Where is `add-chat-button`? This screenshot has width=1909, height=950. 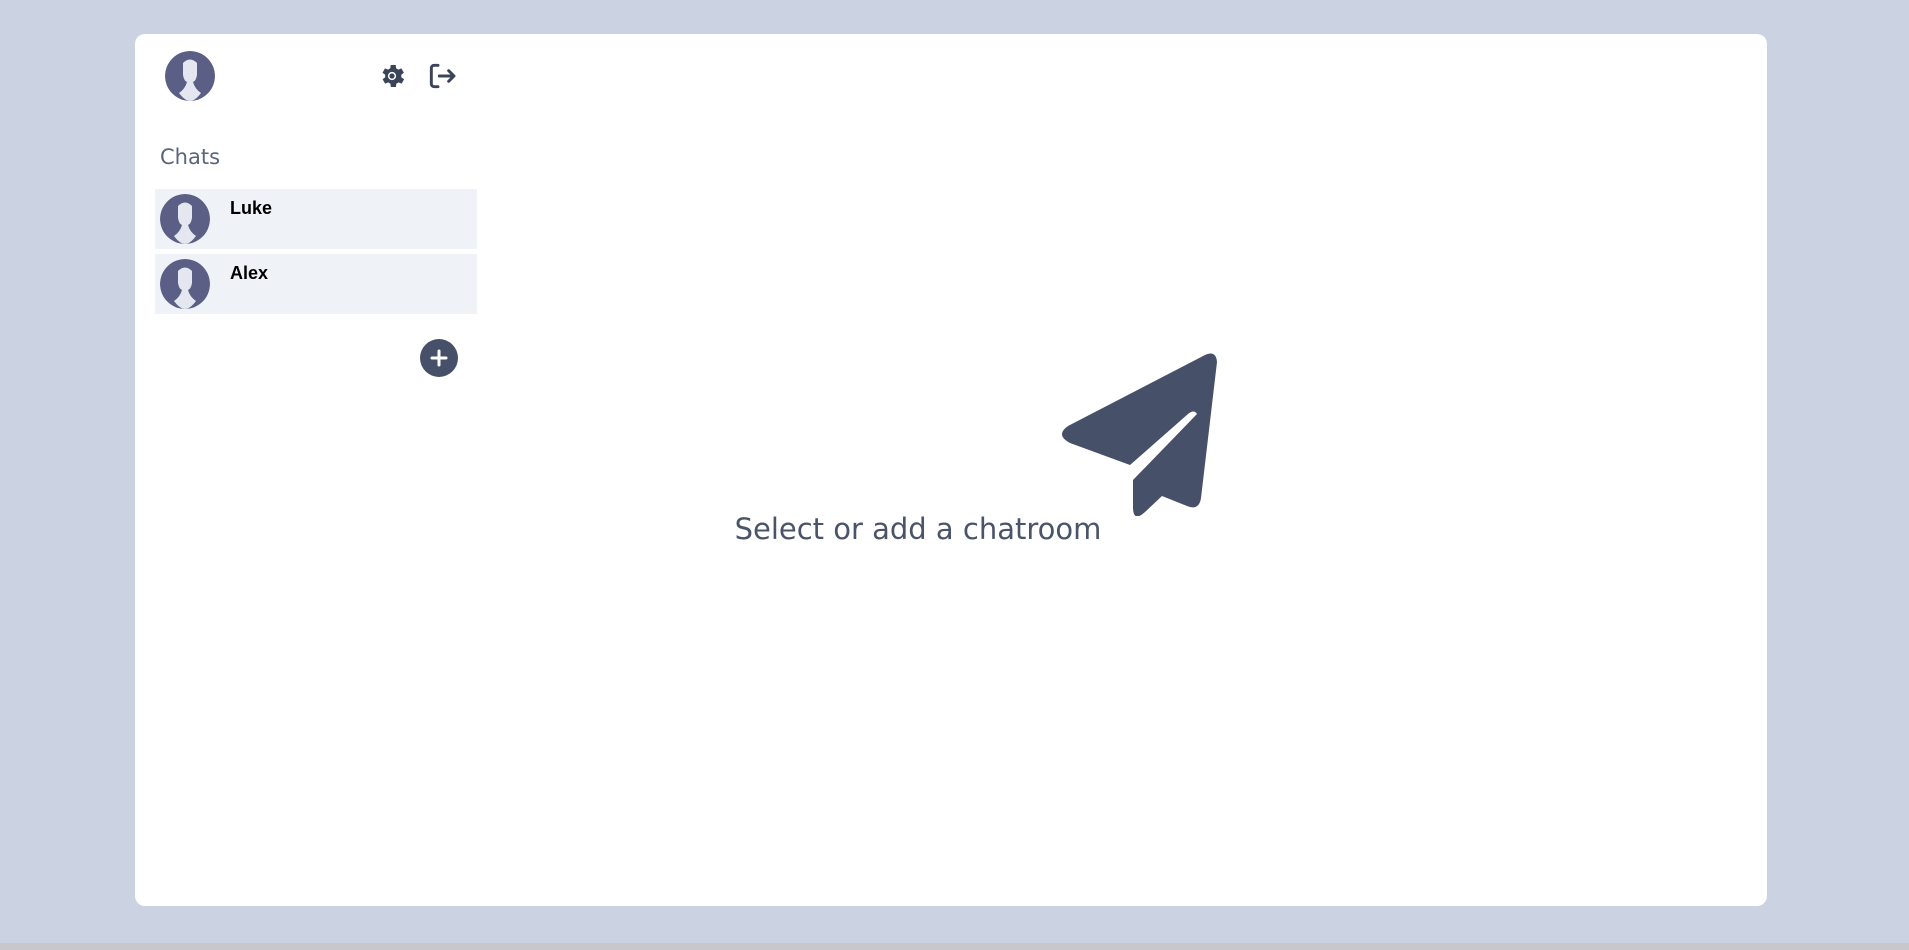 add-chat-button is located at coordinates (439, 358).